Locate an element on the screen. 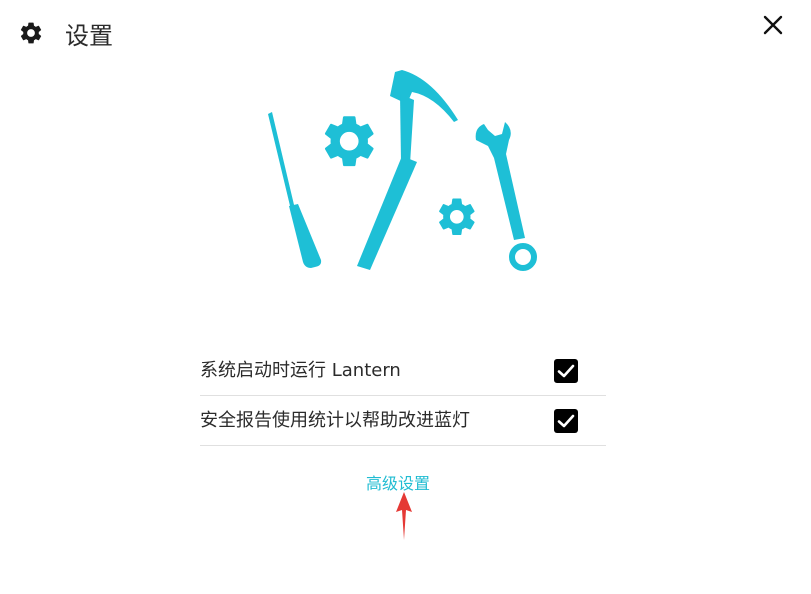  annotation-arrow-icon is located at coordinates (404, 516).